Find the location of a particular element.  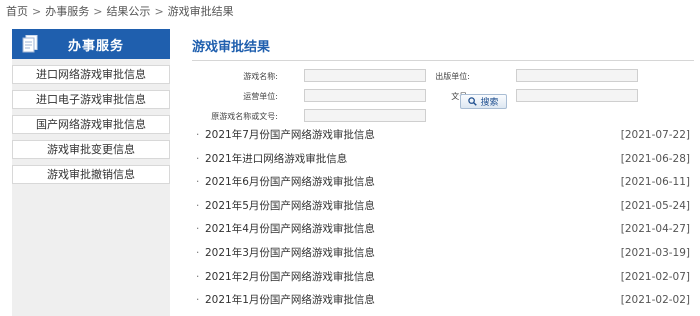

sidebar-item-imported-electronic-games: 进口电子游戏审批信息 is located at coordinates (91, 99).